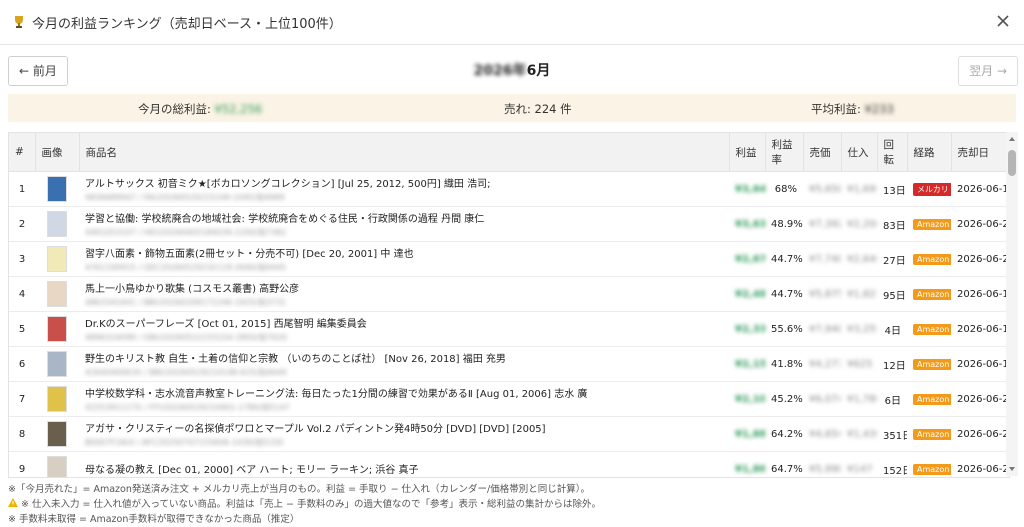  What do you see at coordinates (859, 294) in the screenshot?
I see `row-cost: ¥1,825` at bounding box center [859, 294].